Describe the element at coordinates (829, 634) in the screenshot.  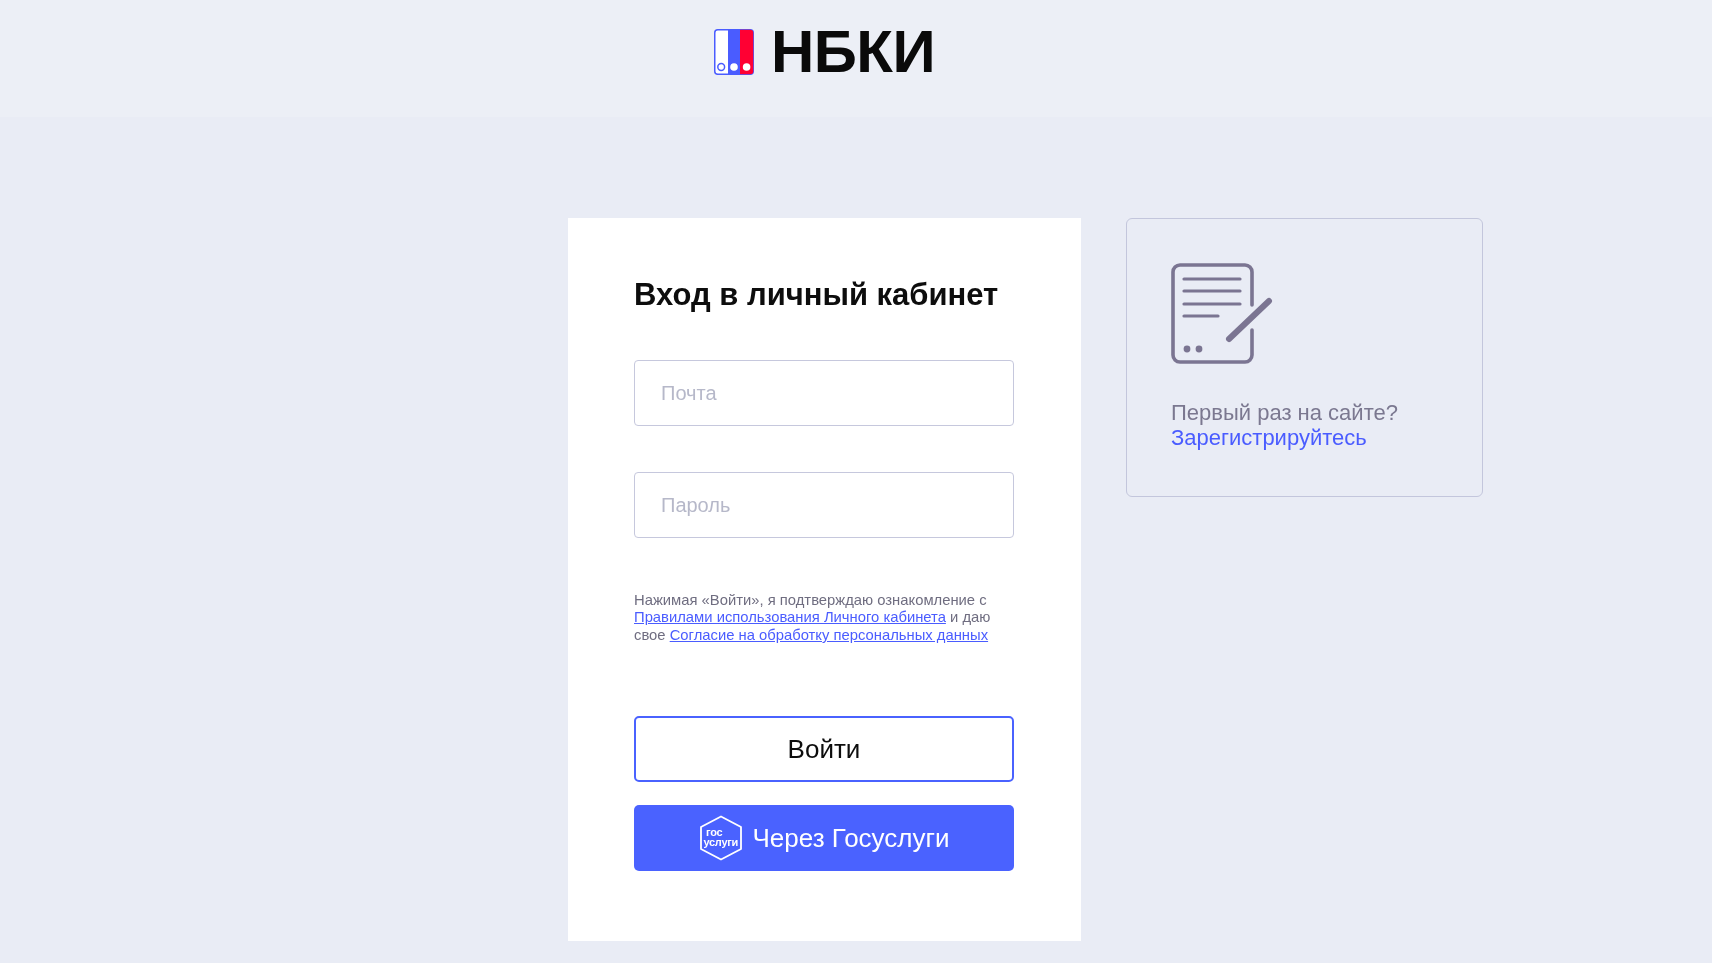
I see `consent-link: Согласие на обработку персональных данных` at that location.